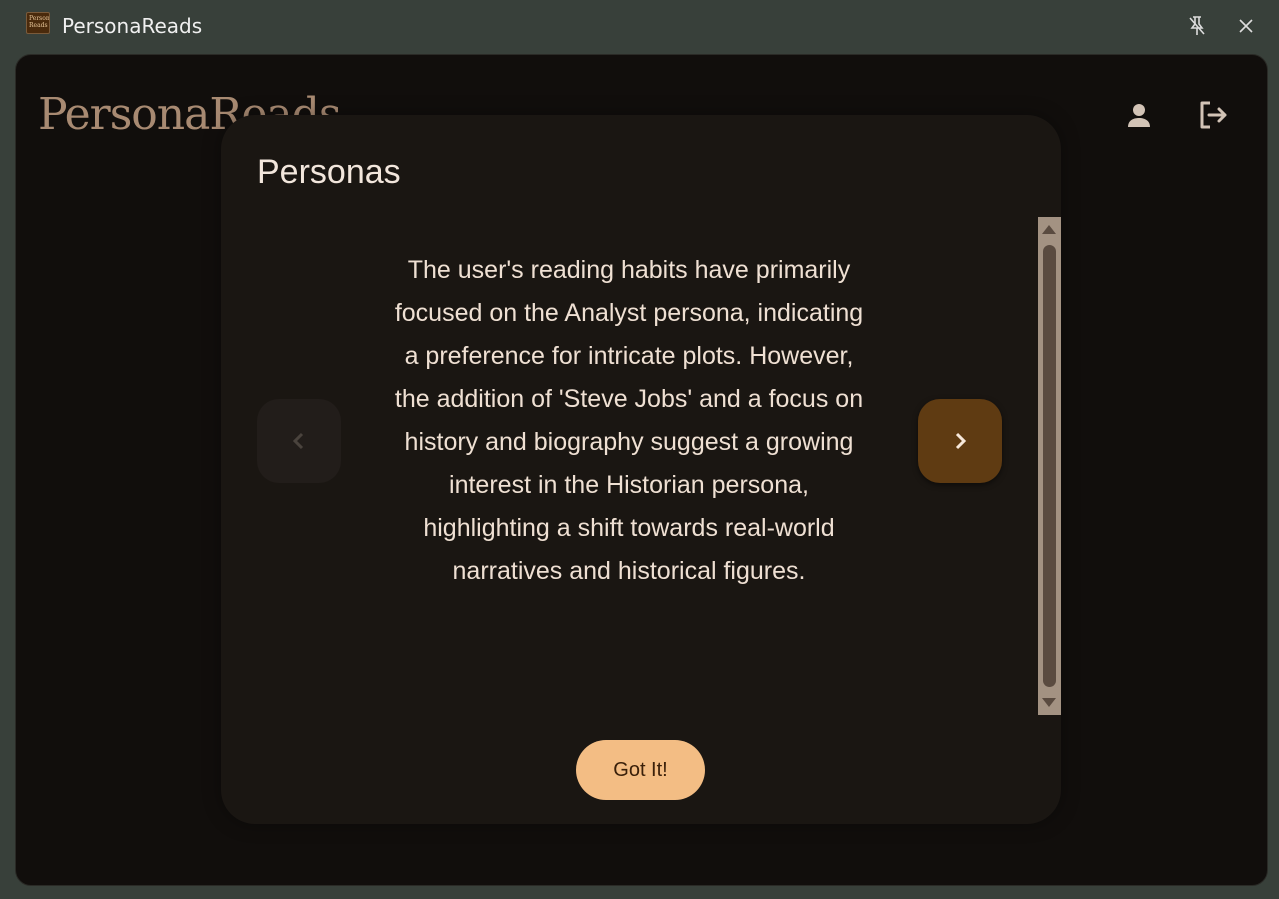  I want to click on logout-icon, so click(1213, 115).